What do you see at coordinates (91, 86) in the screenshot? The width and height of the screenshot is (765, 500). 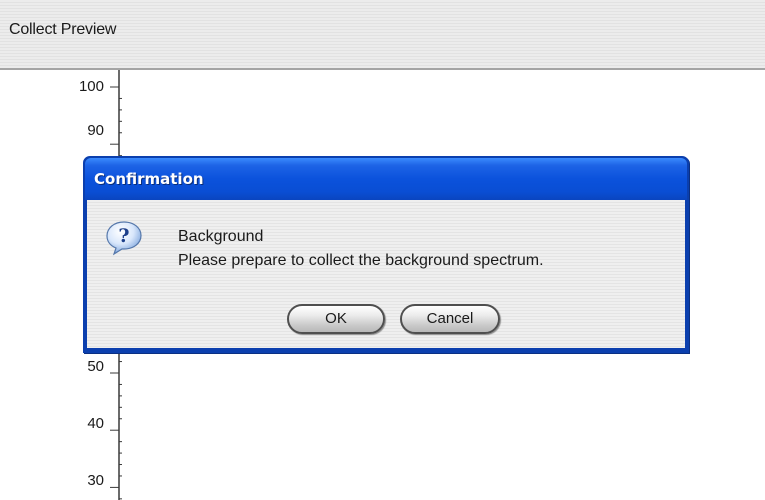 I see `tick-label: 100` at bounding box center [91, 86].